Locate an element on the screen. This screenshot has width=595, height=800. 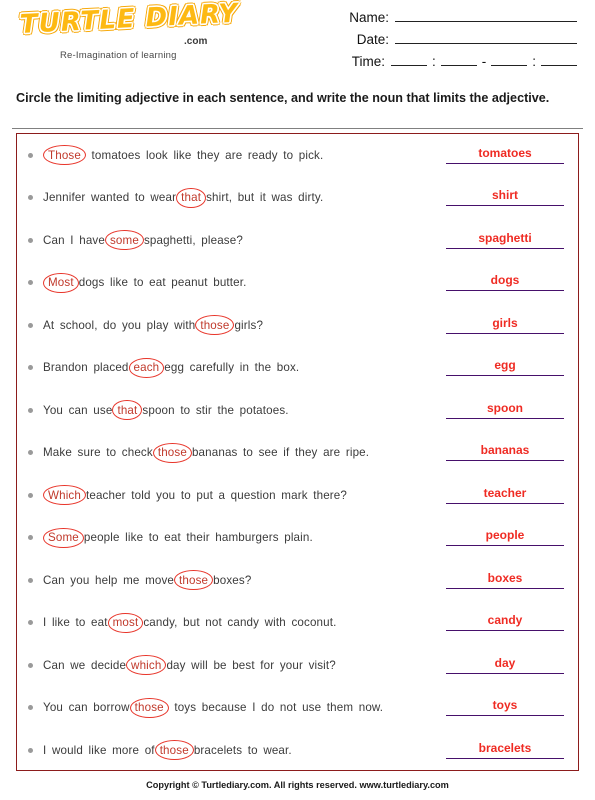
answer-cell: candy is located at coordinates (505, 622).